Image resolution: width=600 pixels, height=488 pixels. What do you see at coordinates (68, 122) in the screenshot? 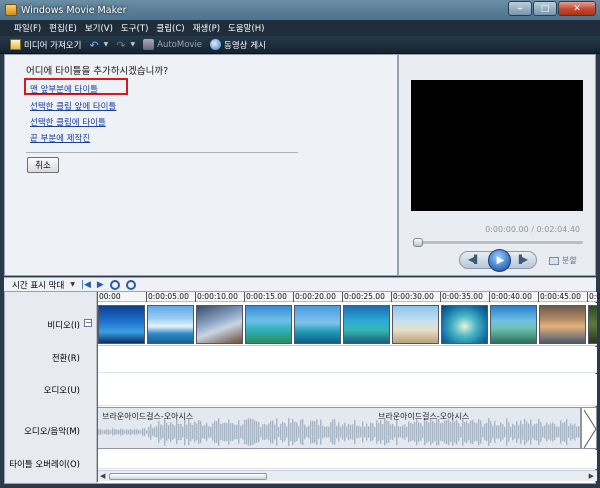
I see `title-on-clip-link: 선택한 클립에 타이틀` at bounding box center [68, 122].